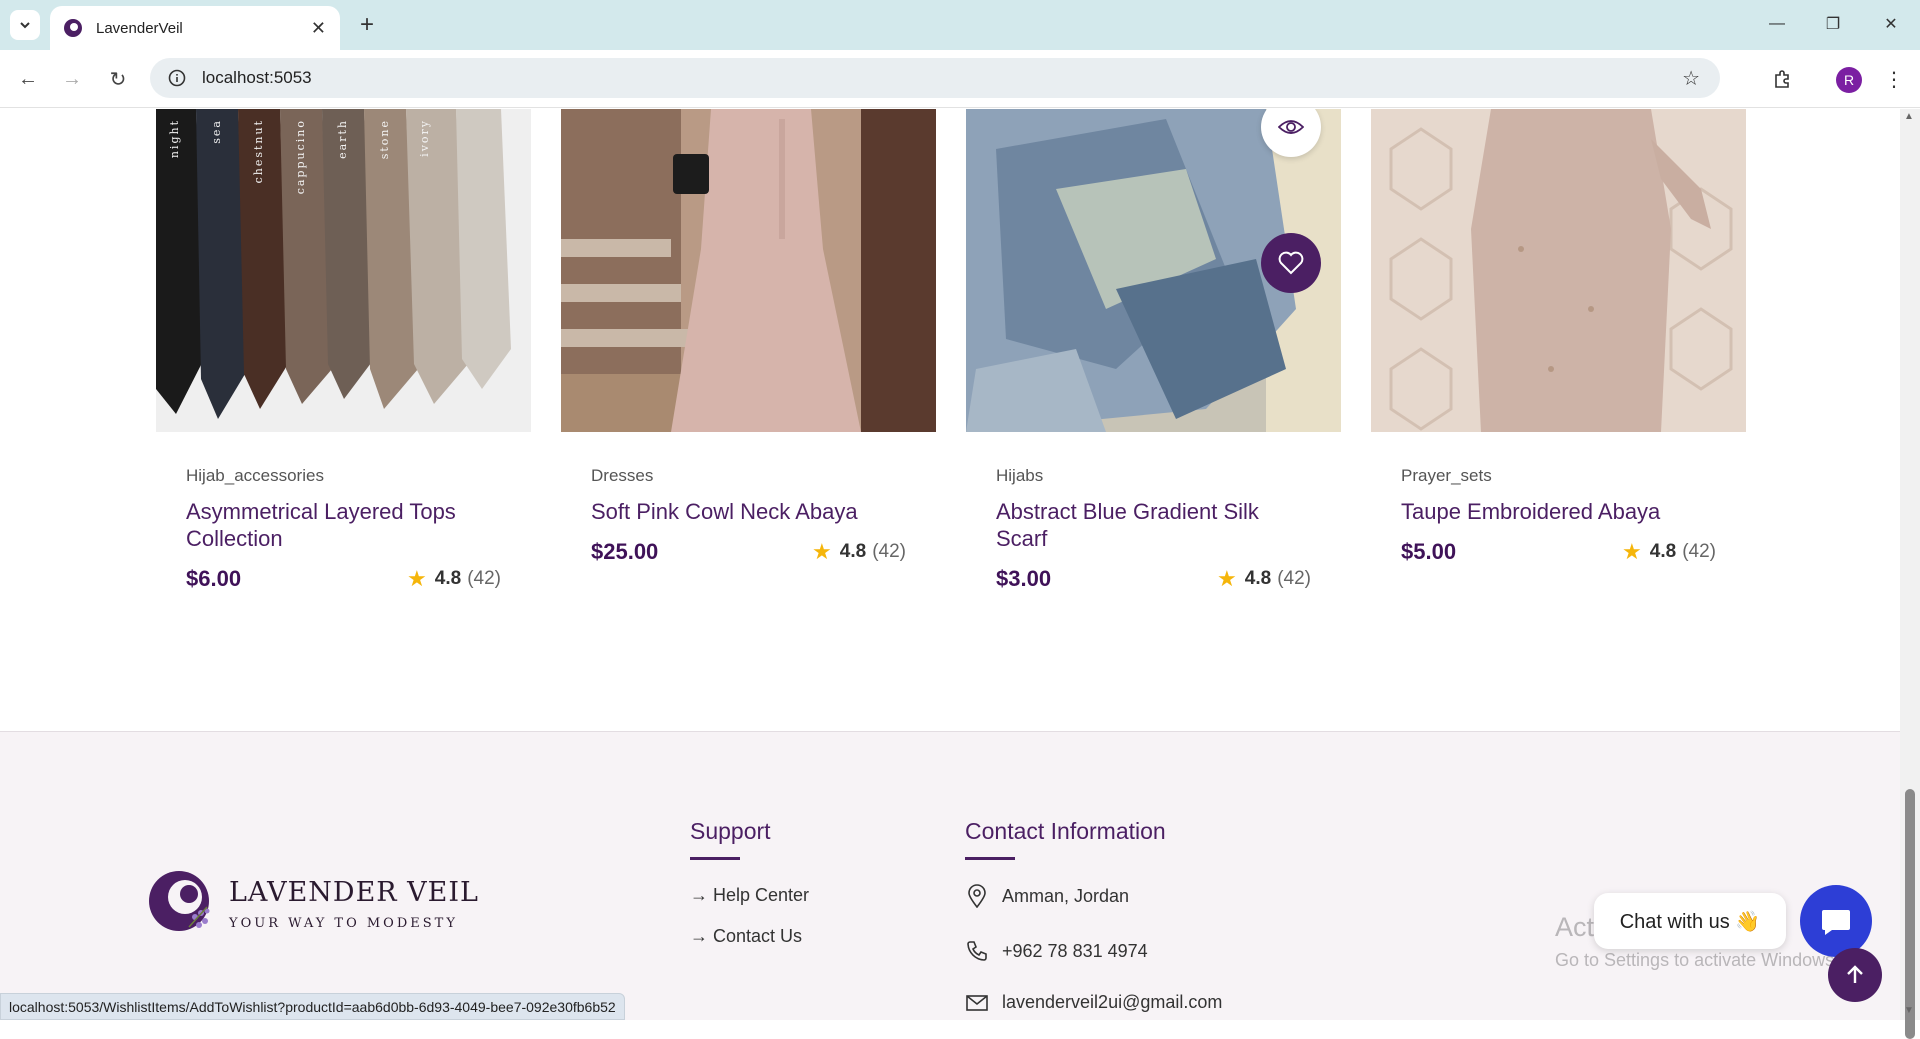 This screenshot has width=1920, height=1039. What do you see at coordinates (1910, 914) in the screenshot?
I see `scrollbar-thumb` at bounding box center [1910, 914].